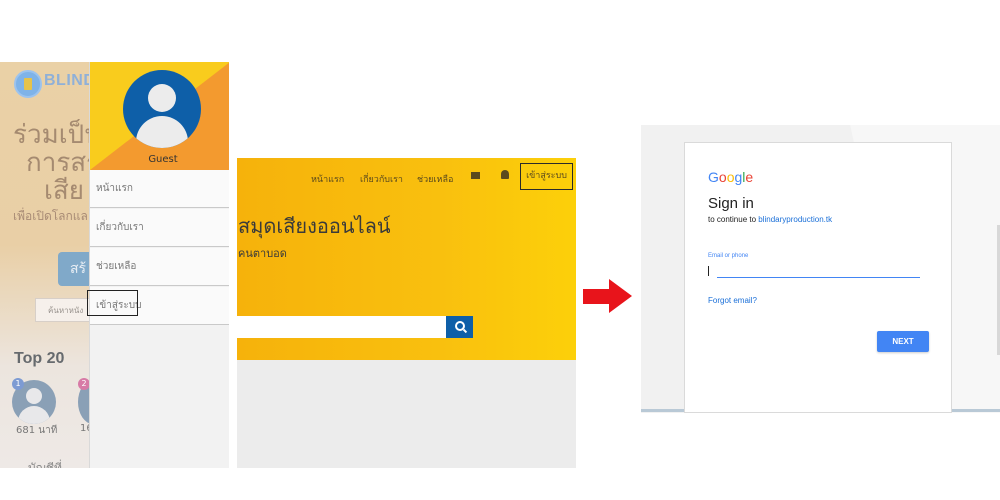  Describe the element at coordinates (733, 219) in the screenshot. I see `continue-prefix: to continue to` at that location.